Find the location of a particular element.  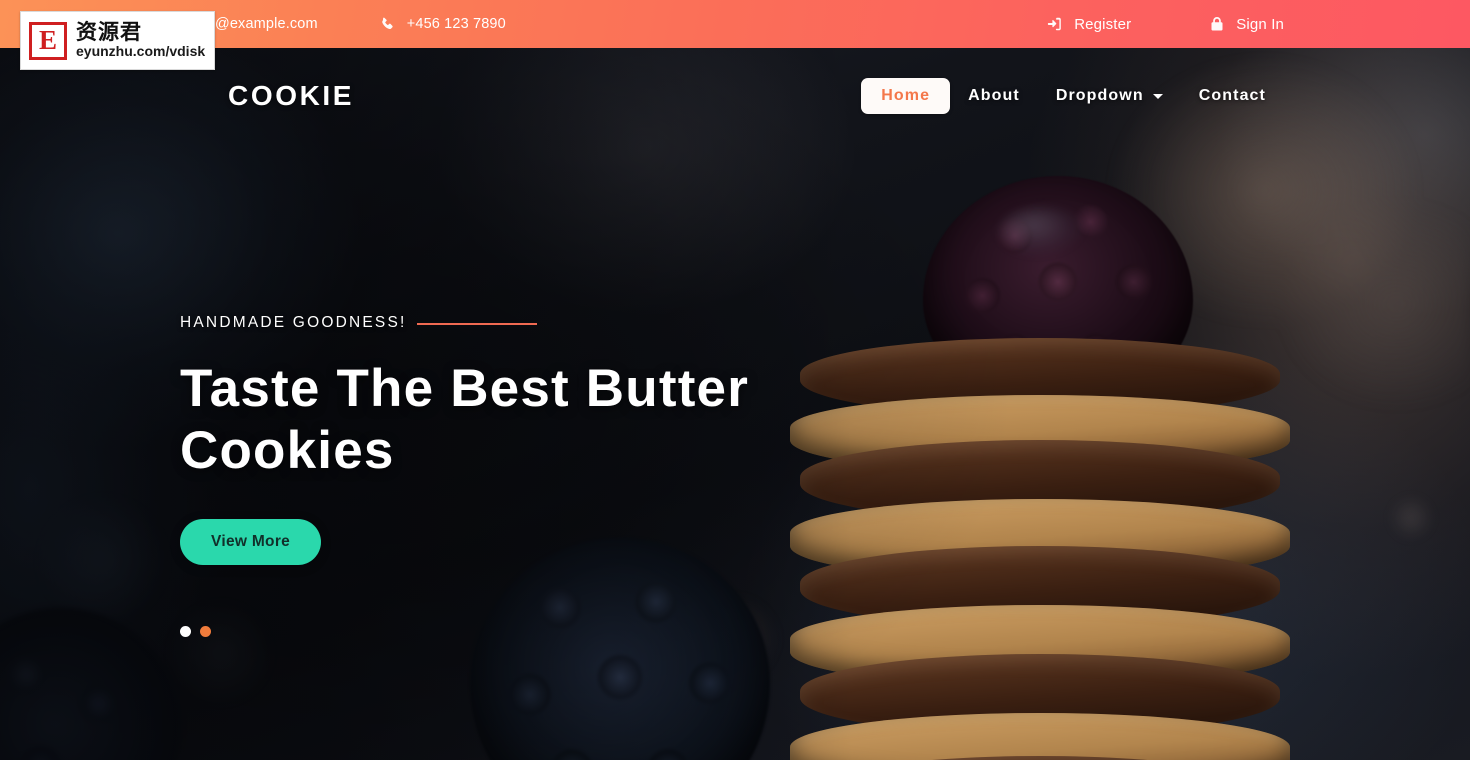

register-link: Register is located at coordinates (1088, 24).